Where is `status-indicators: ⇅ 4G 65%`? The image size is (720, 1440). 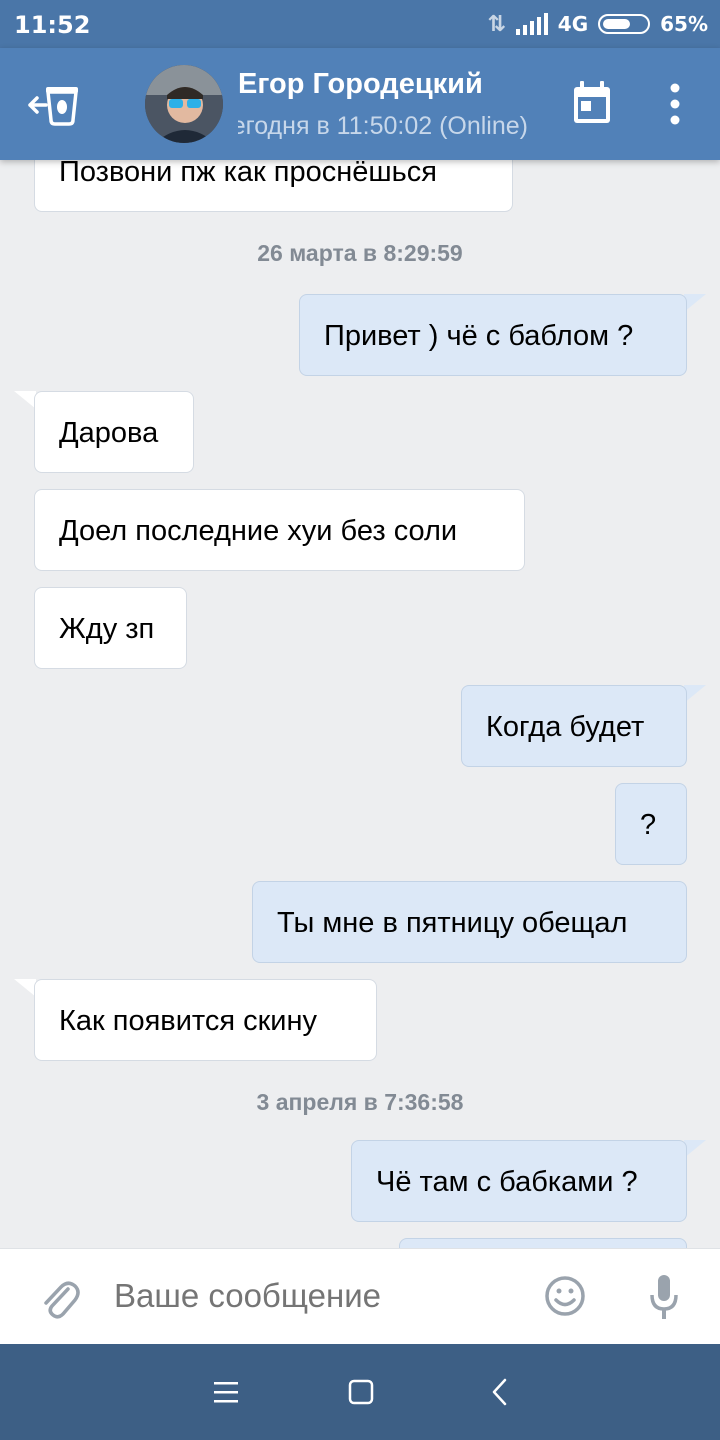 status-indicators: ⇅ 4G 65% is located at coordinates (597, 24).